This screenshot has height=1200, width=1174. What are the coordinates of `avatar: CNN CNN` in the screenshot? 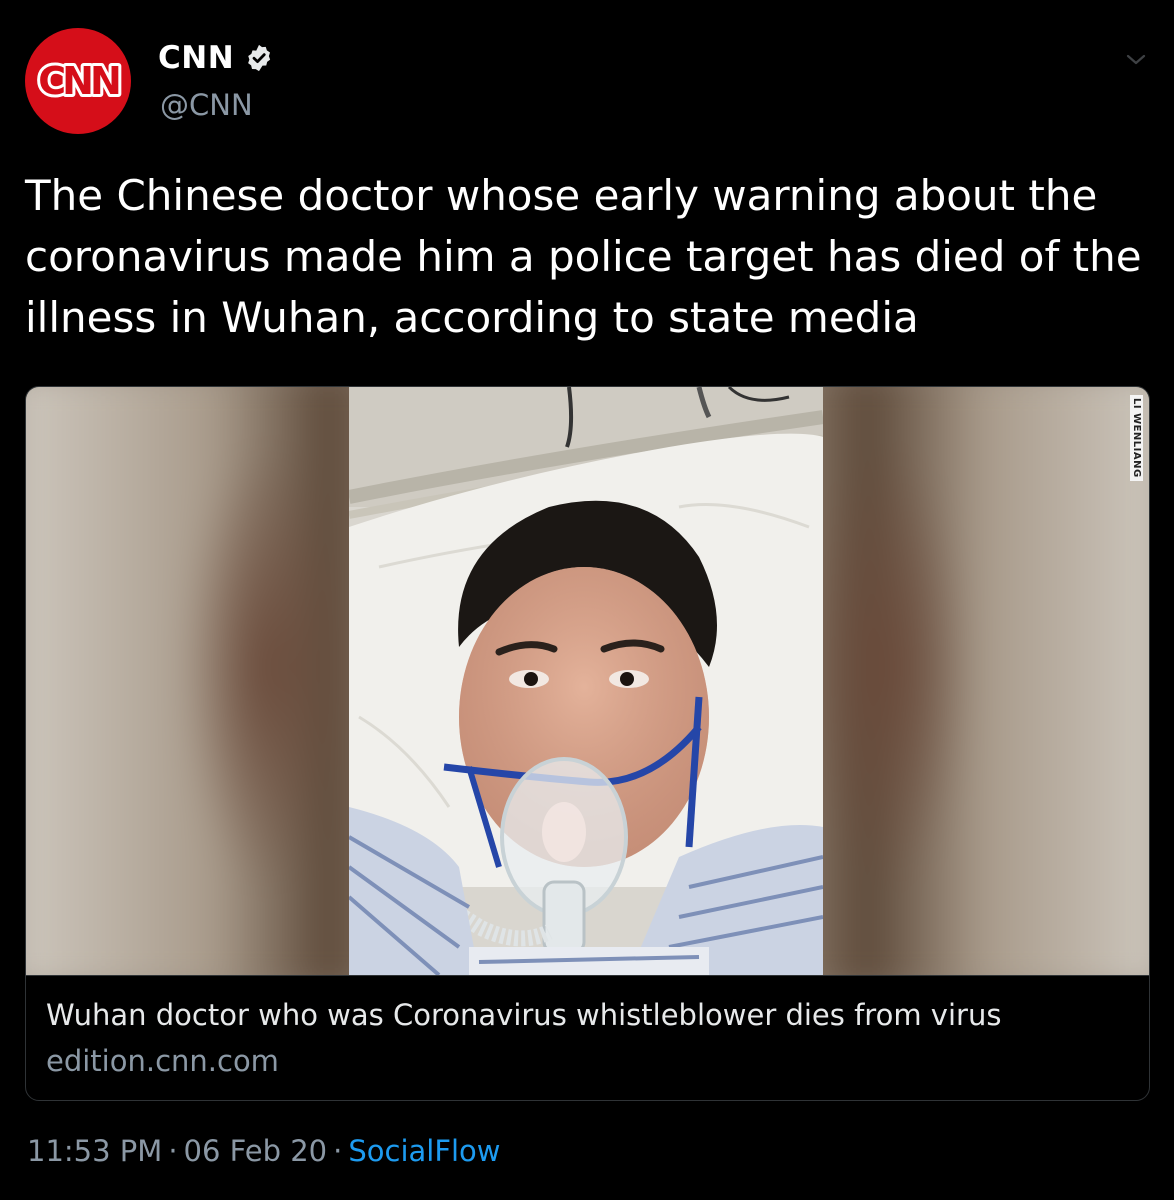 It's located at (78, 81).